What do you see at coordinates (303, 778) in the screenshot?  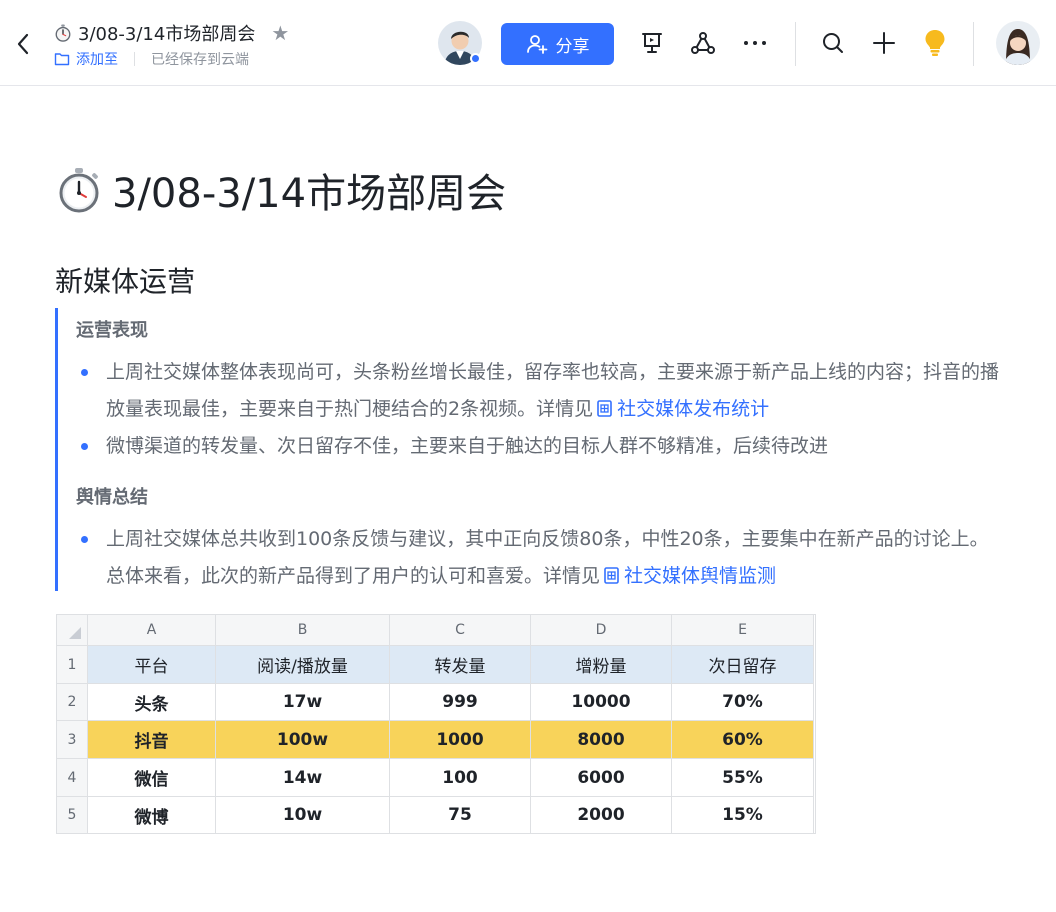 I see `table-cell: 14w` at bounding box center [303, 778].